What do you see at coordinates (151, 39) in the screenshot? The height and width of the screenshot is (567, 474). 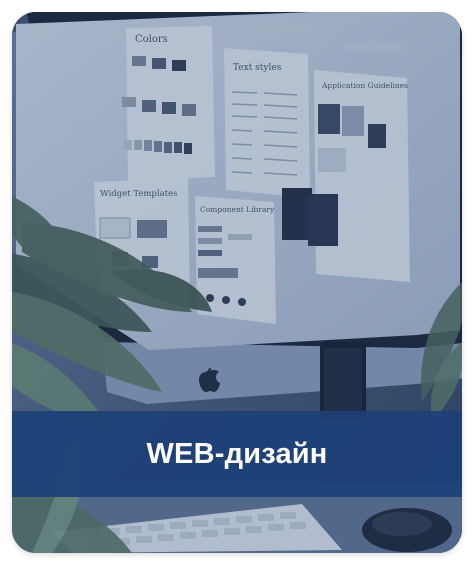 I see `svg-text: Colors` at bounding box center [151, 39].